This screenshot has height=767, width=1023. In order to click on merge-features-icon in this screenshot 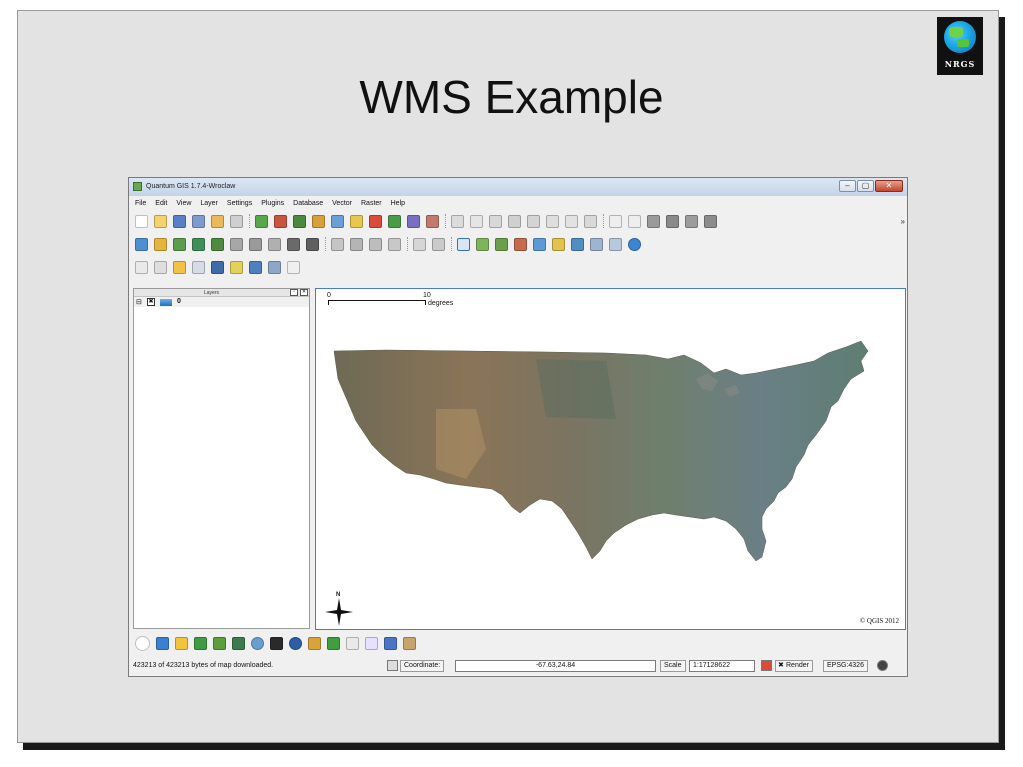, I will do `click(356, 244)`.